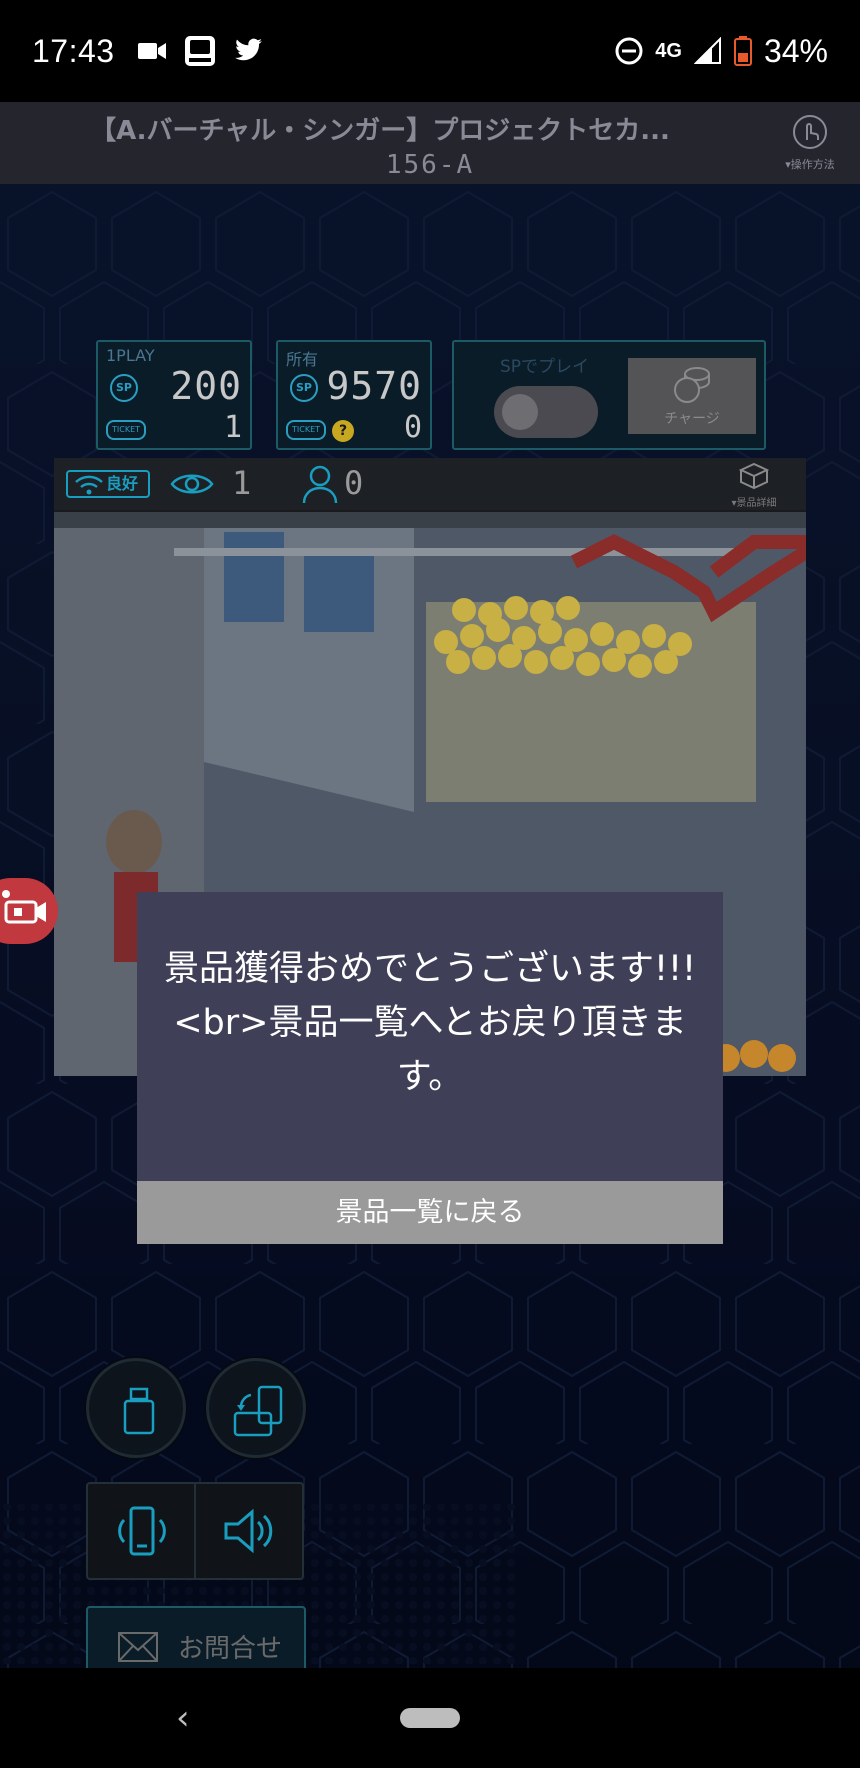 Image resolution: width=860 pixels, height=1768 pixels. Describe the element at coordinates (138, 1647) in the screenshot. I see `mail-icon` at that location.